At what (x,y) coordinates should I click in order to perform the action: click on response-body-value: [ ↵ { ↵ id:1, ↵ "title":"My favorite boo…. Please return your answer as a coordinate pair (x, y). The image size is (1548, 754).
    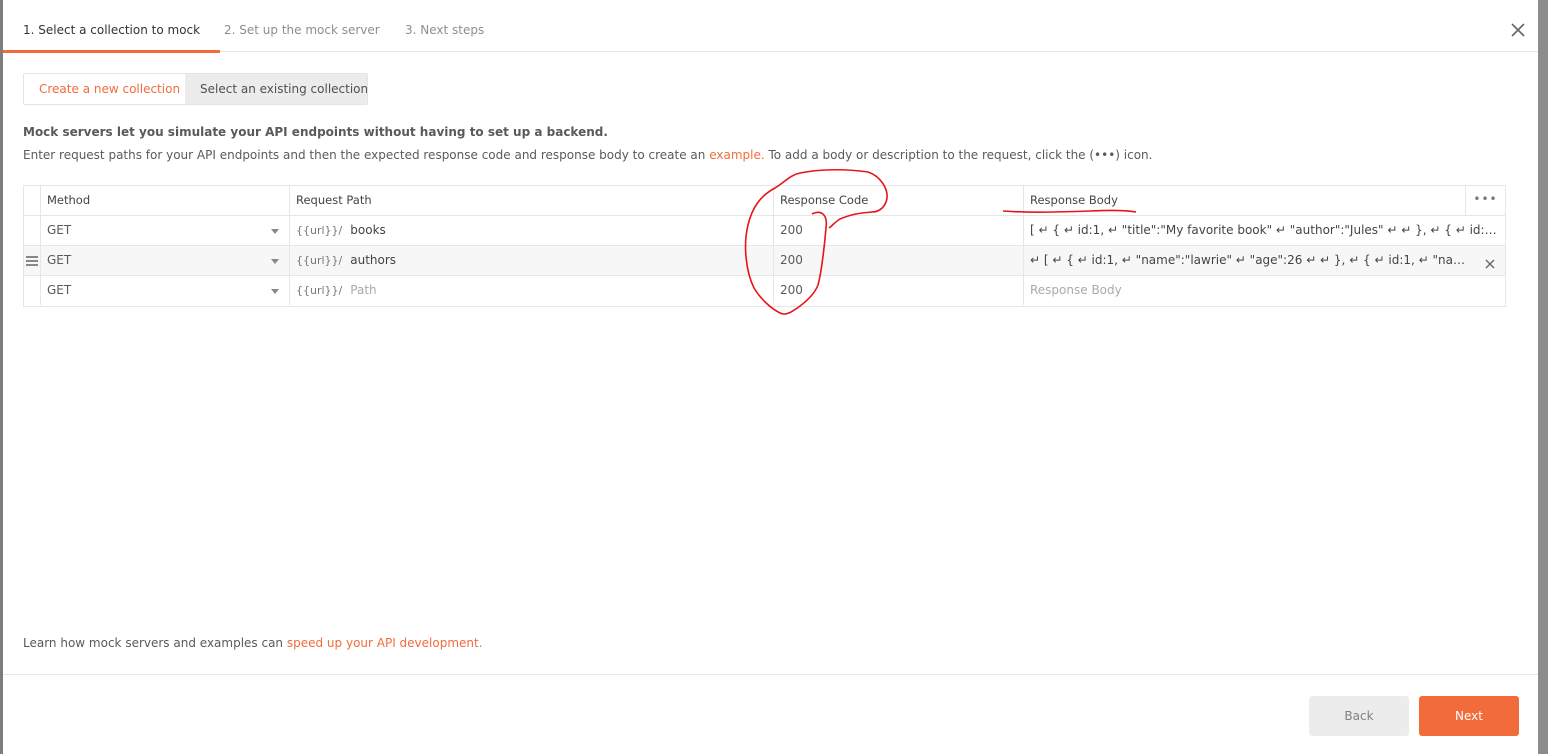
    Looking at the image, I should click on (1264, 230).